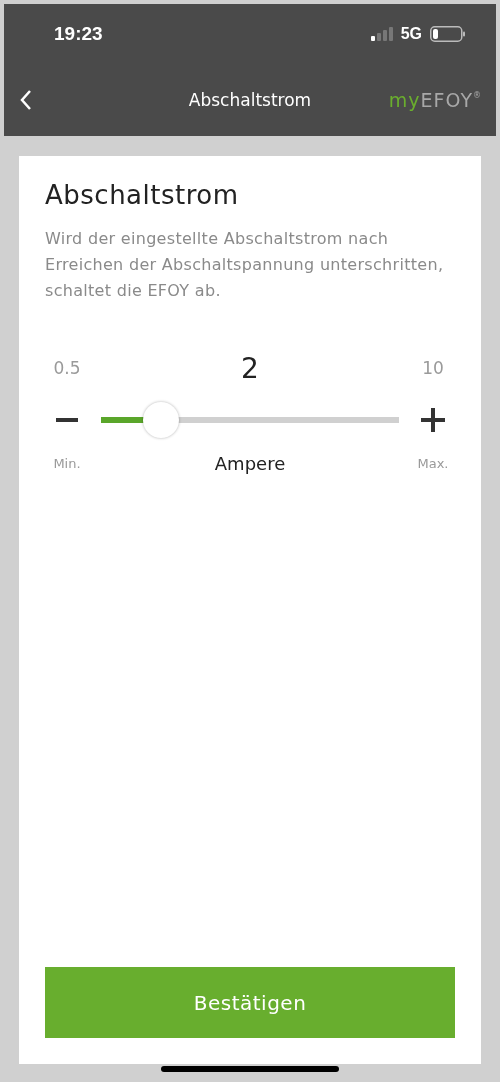  Describe the element at coordinates (250, 463) in the screenshot. I see `unit-label: Ampere` at that location.